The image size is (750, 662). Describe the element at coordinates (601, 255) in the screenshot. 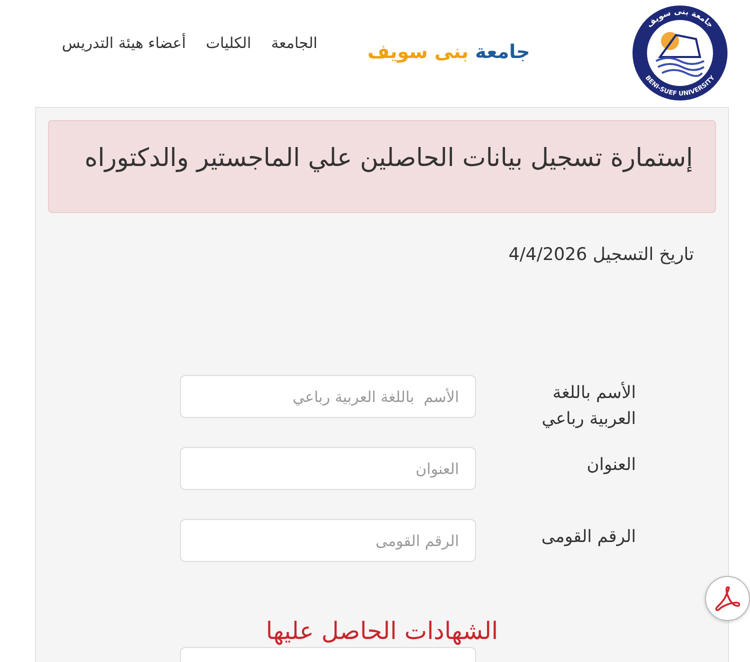

I see `registration-date: تاريخ التسجيل 4/4/2026` at that location.